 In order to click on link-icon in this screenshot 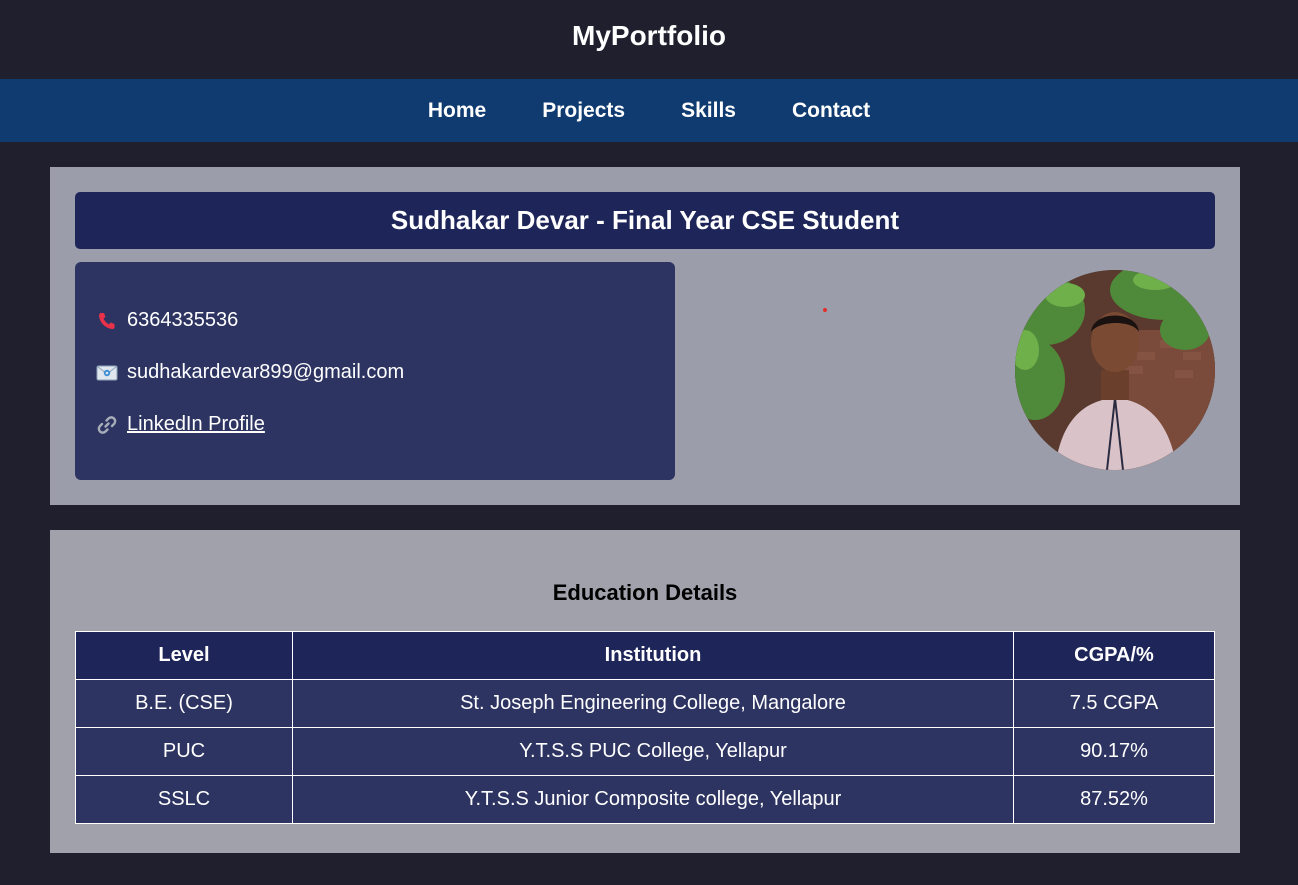, I will do `click(107, 425)`.